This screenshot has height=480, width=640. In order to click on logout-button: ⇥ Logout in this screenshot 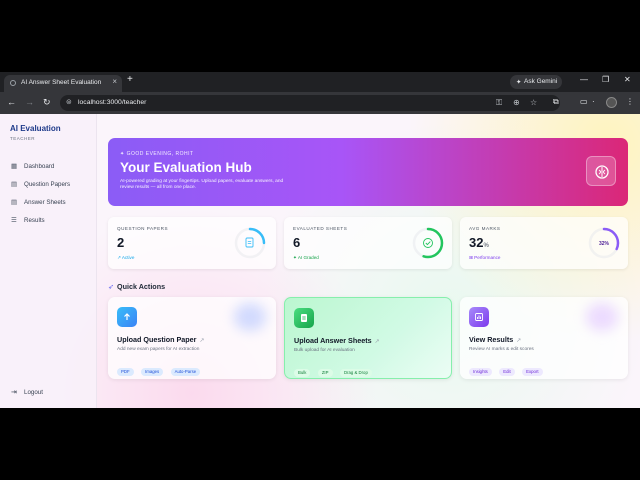, I will do `click(38, 392)`.